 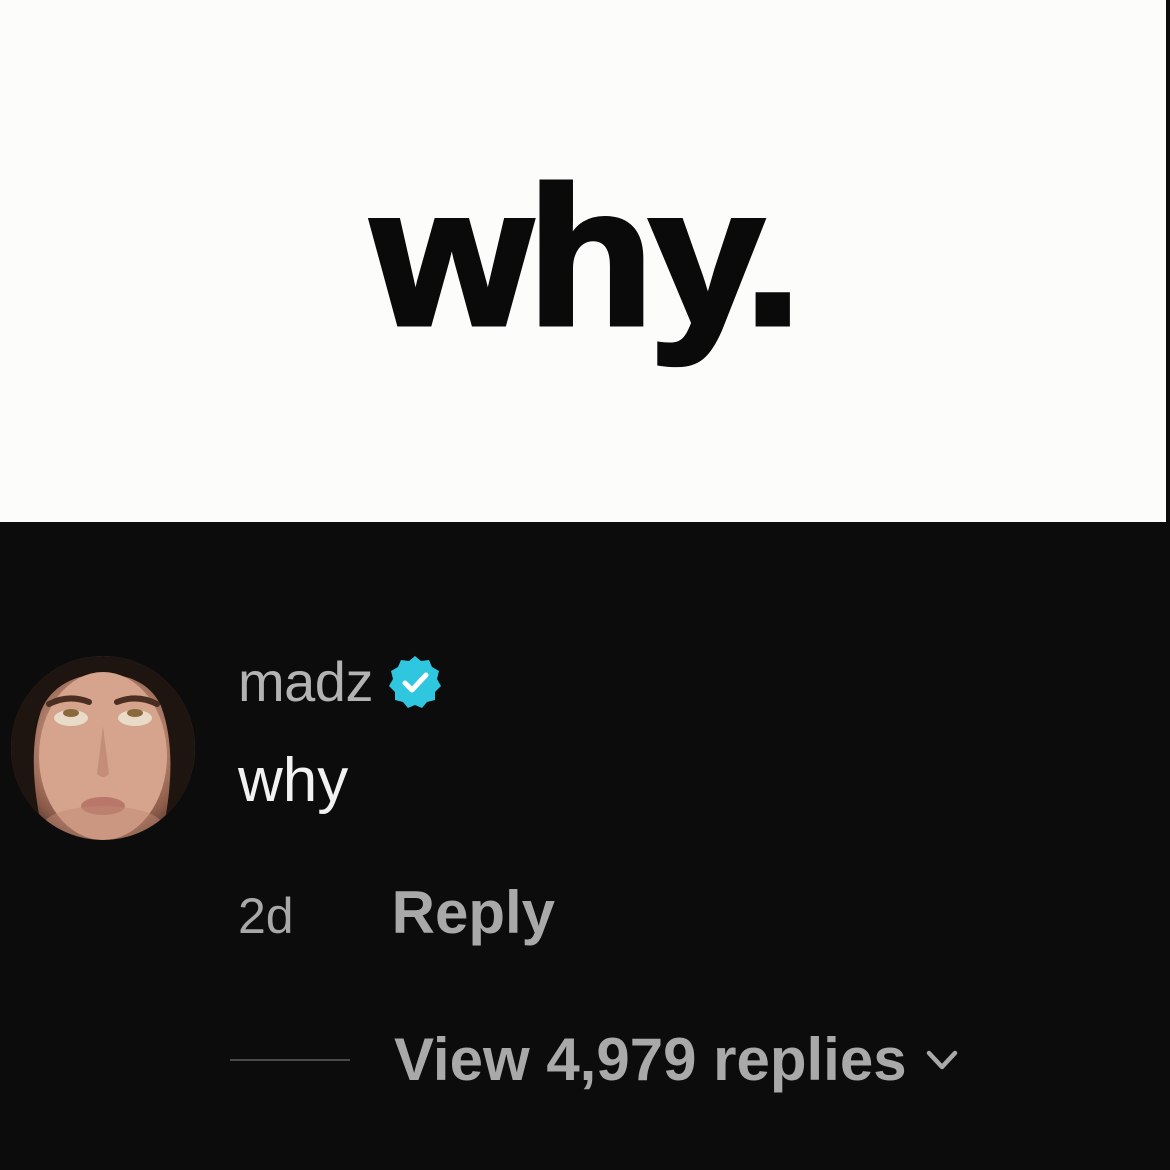 I want to click on username: madz, so click(x=305, y=682).